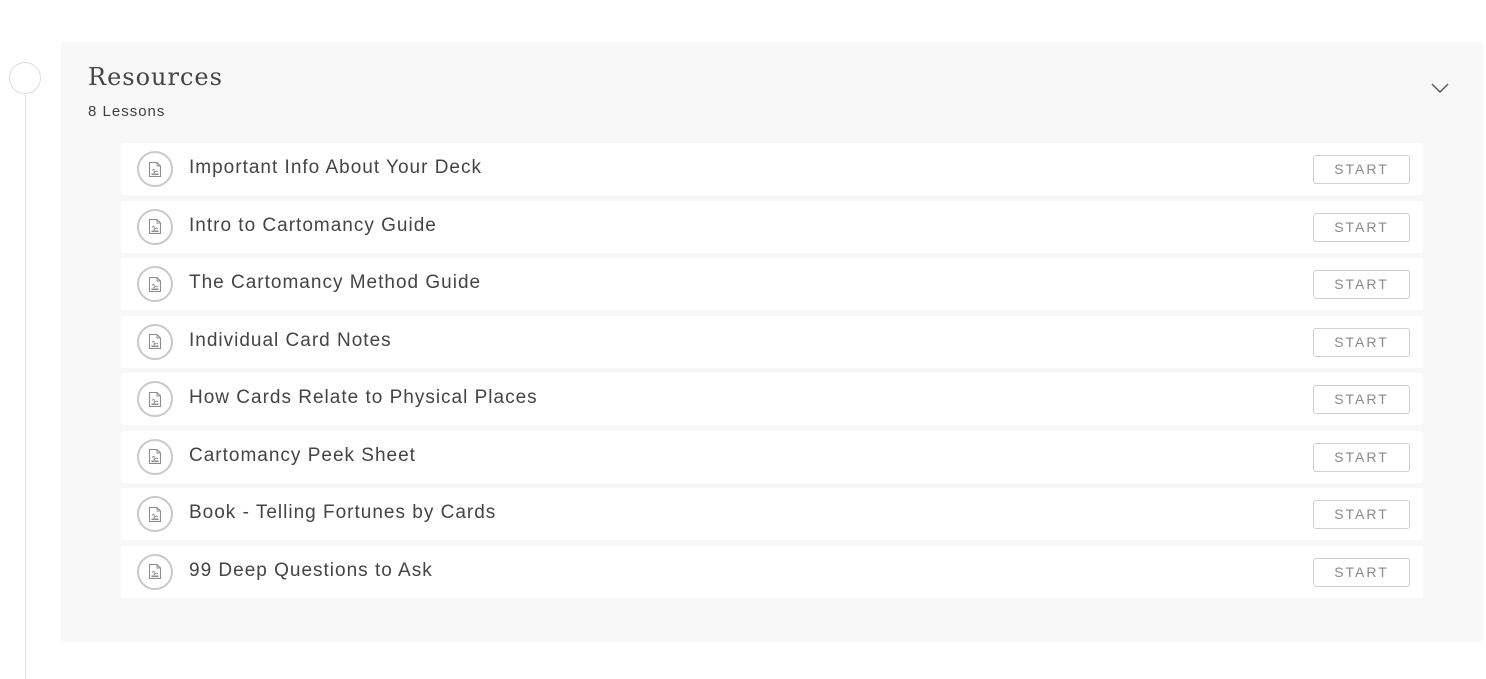  I want to click on chevron-down-icon, so click(1440, 88).